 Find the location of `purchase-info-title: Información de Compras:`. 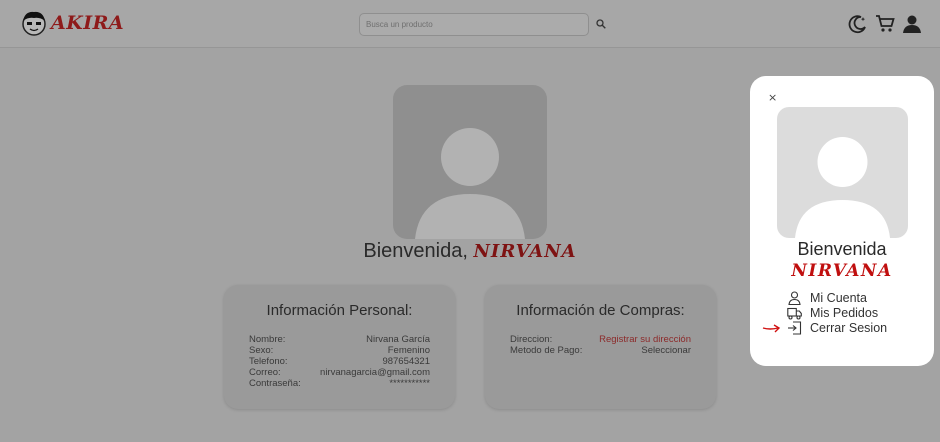

purchase-info-title: Información de Compras: is located at coordinates (600, 310).